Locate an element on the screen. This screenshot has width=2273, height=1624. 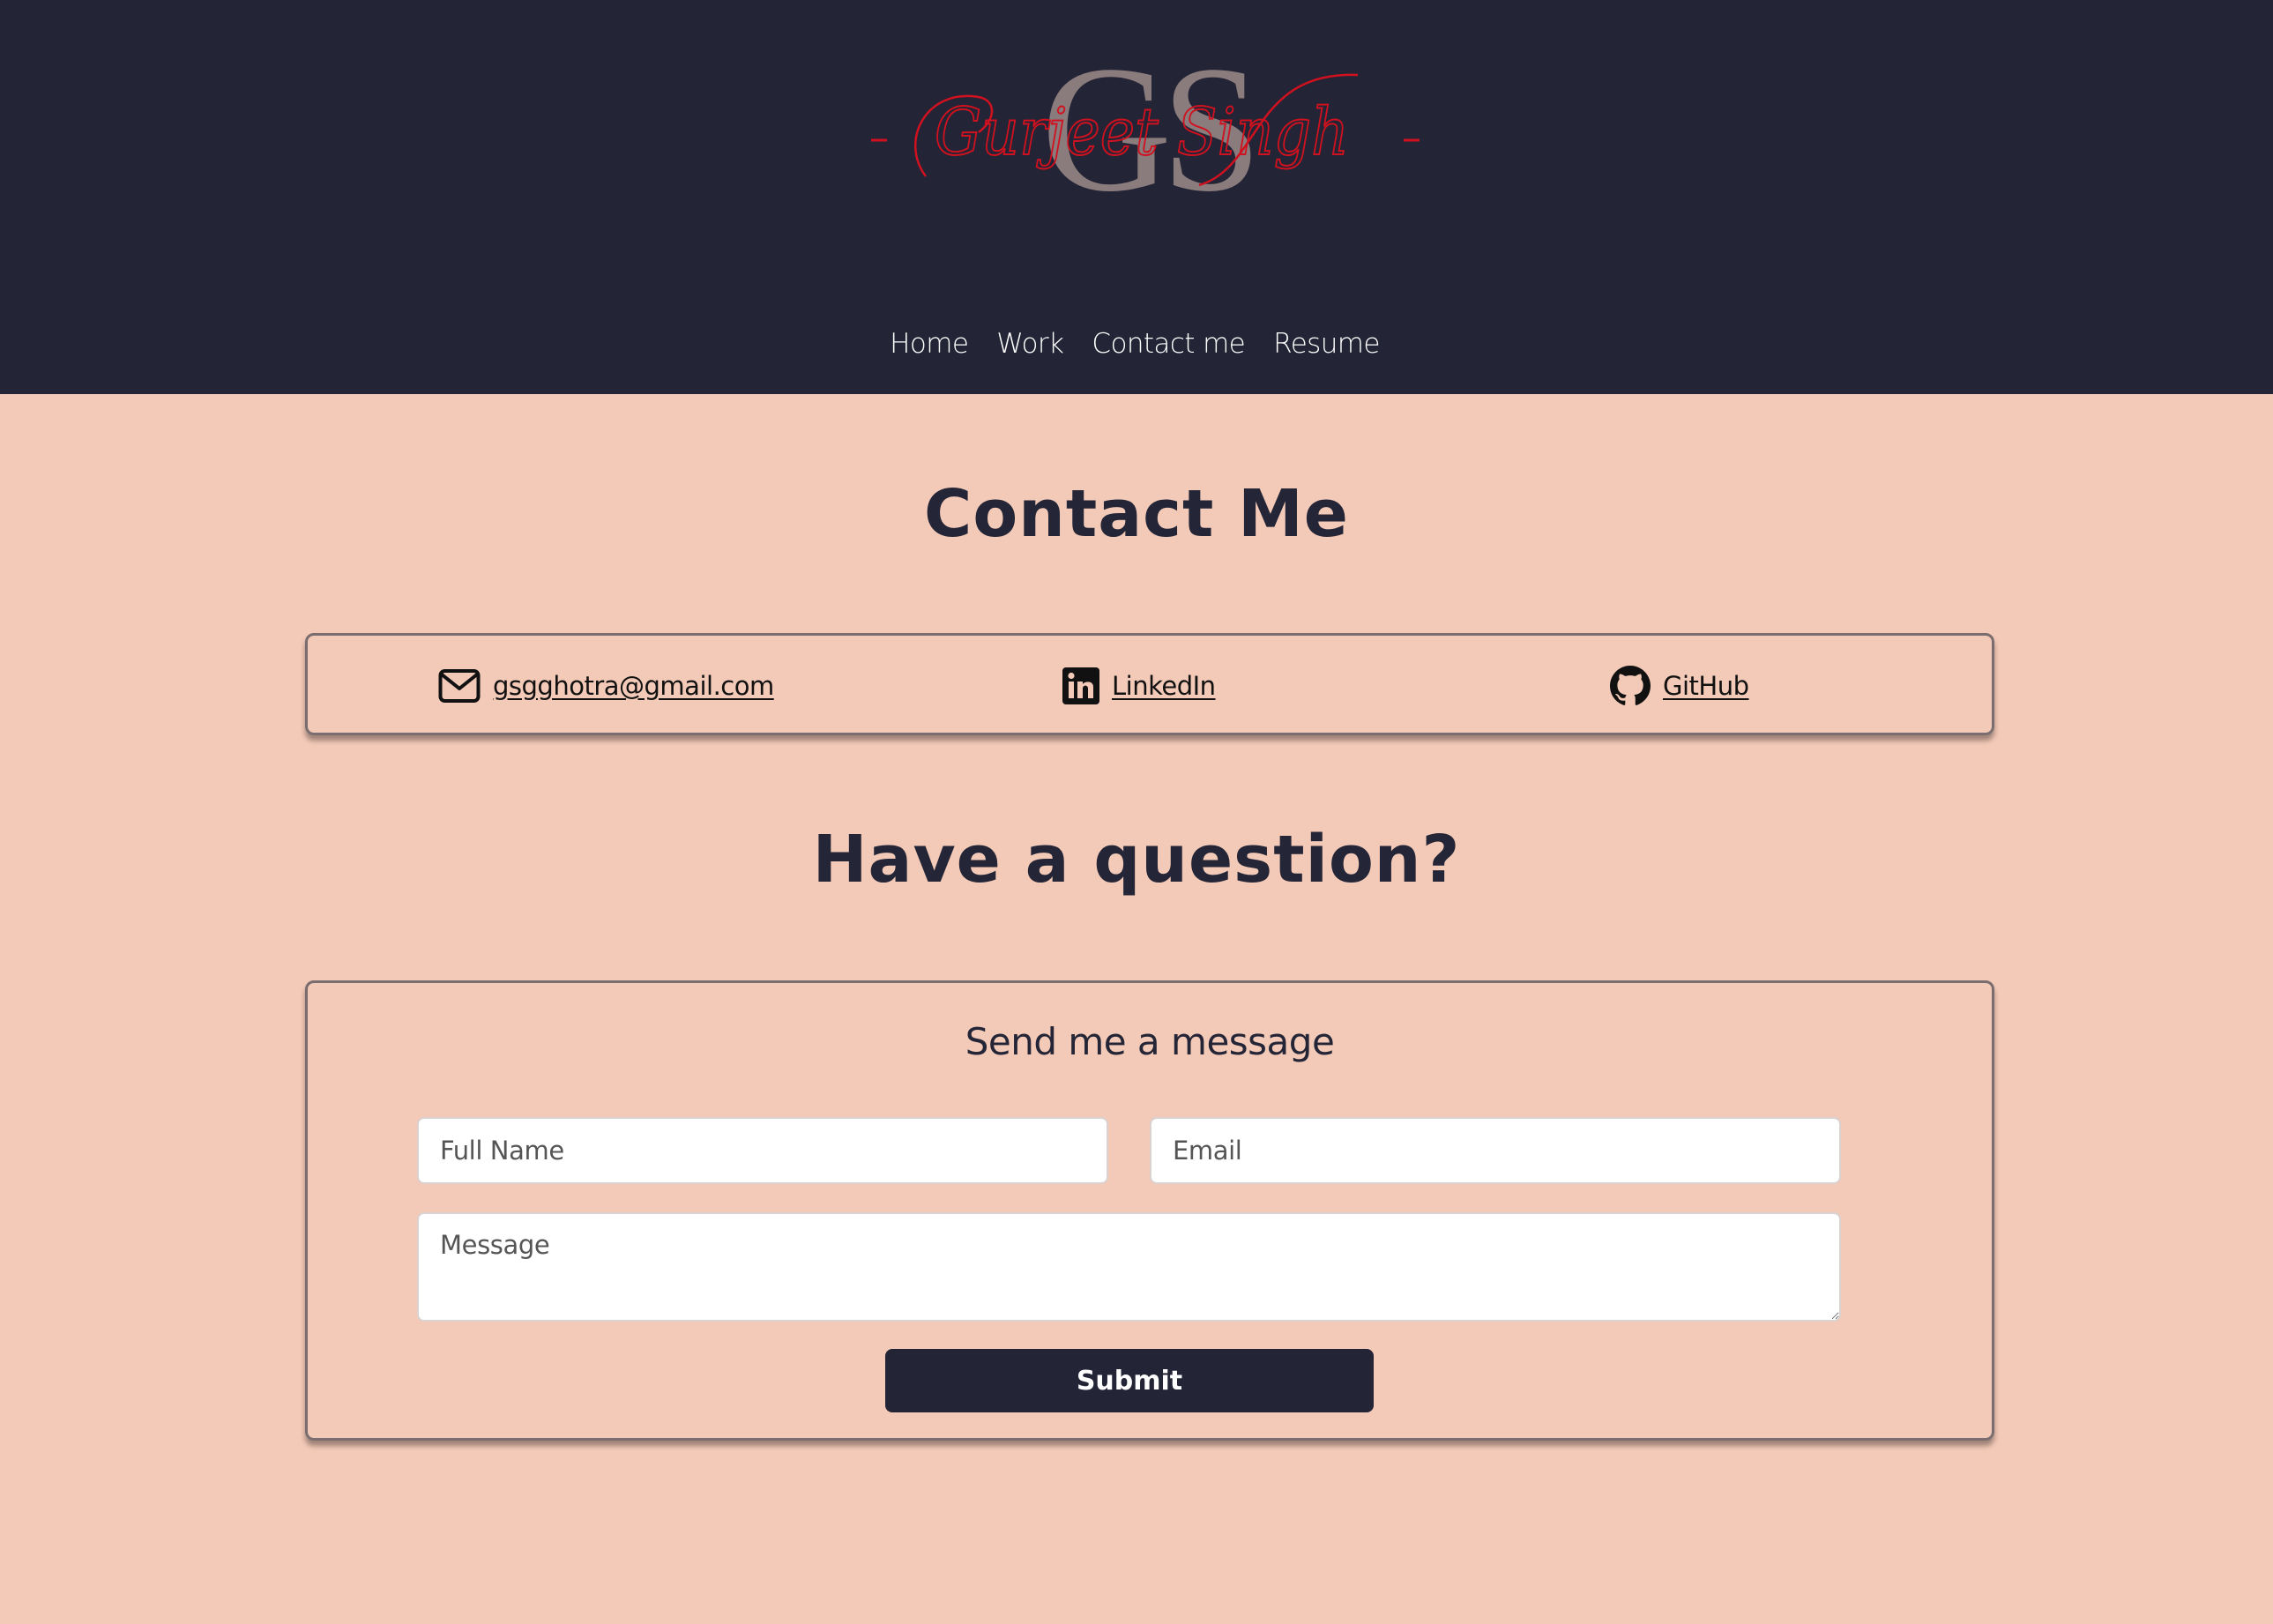
email-input is located at coordinates (1495, 1150).